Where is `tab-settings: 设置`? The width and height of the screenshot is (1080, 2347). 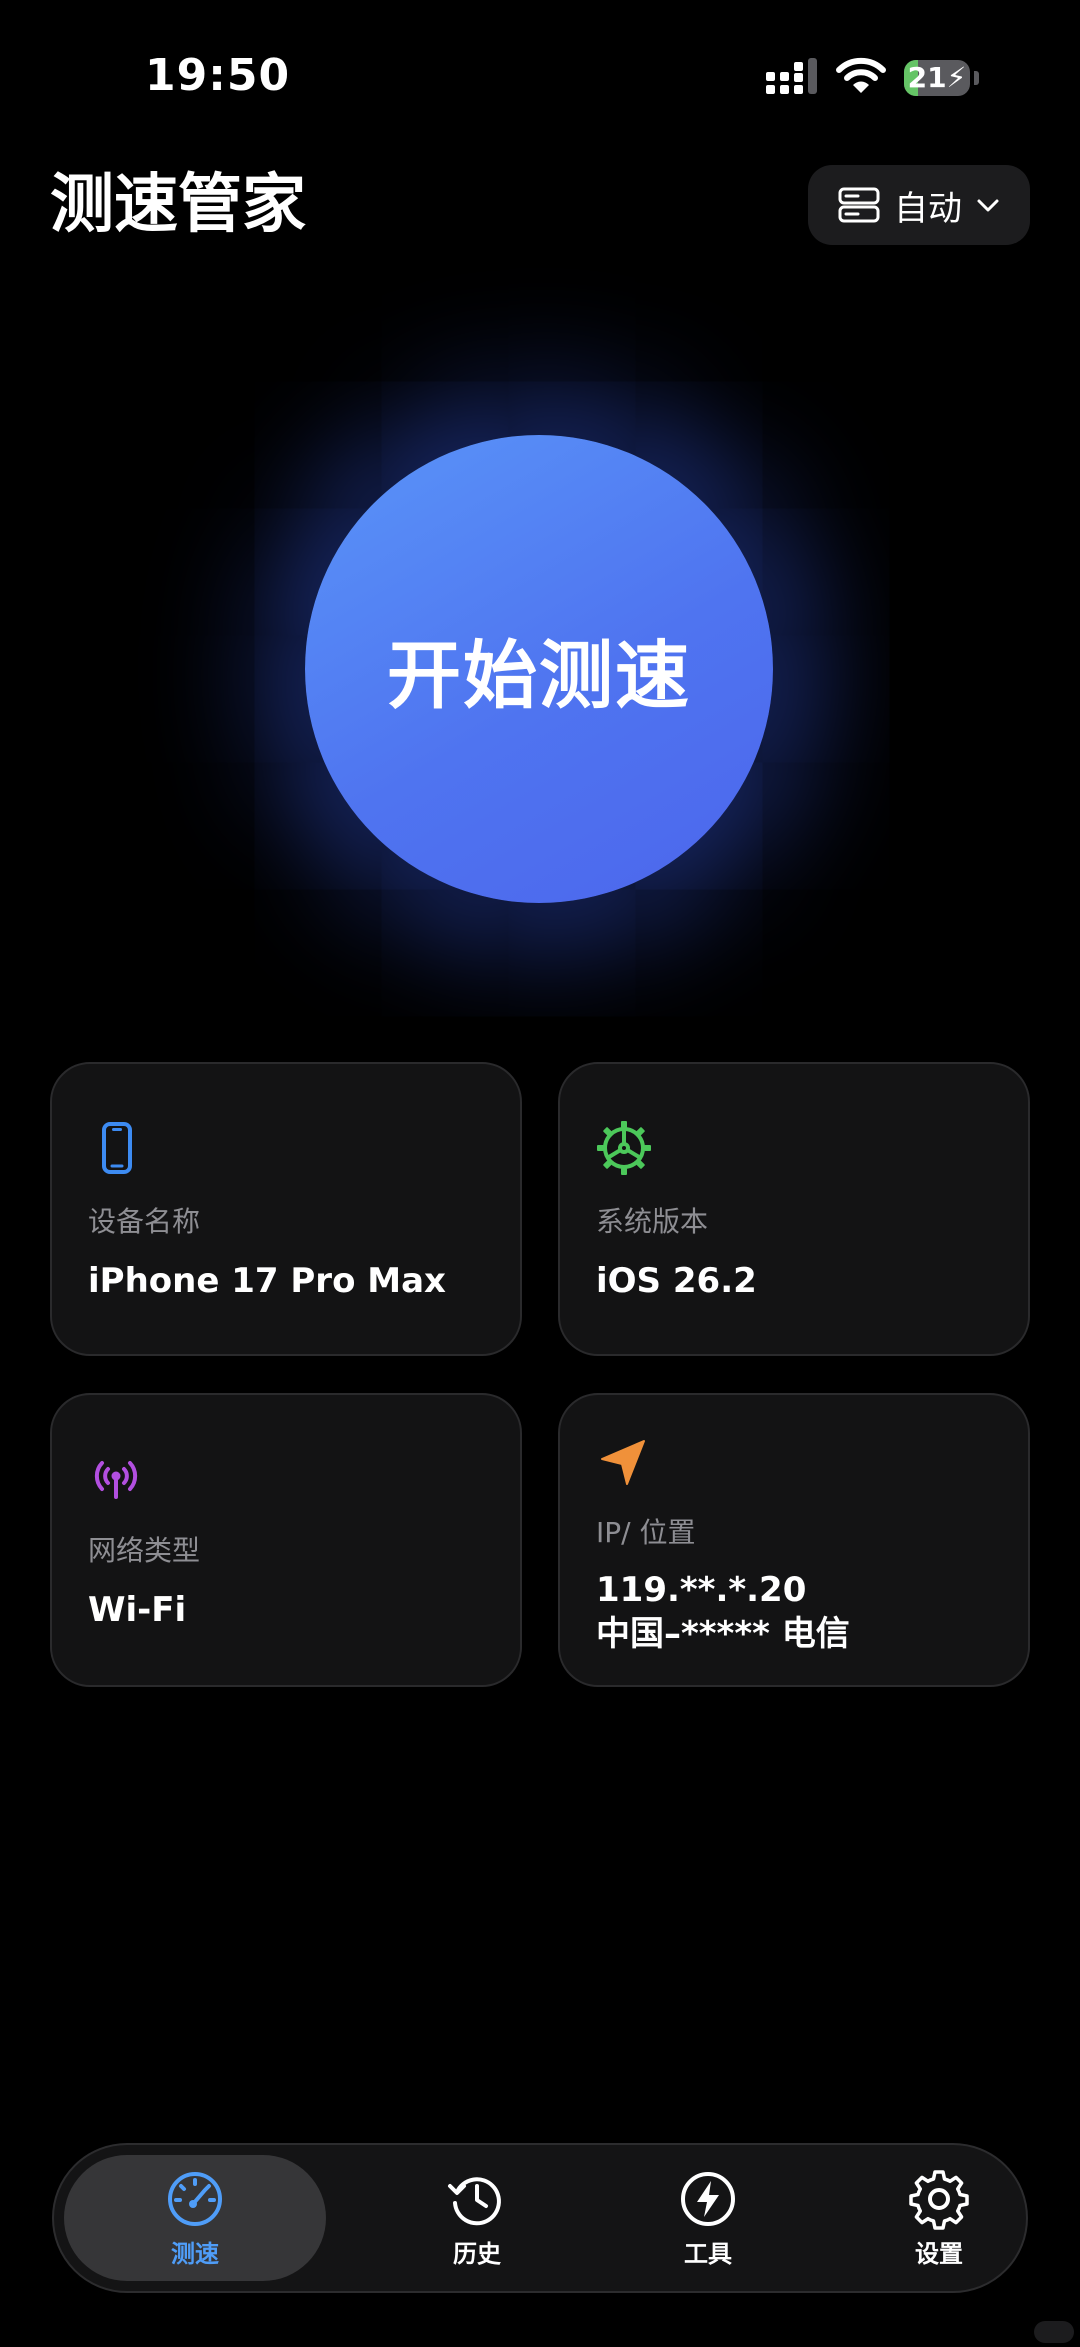 tab-settings: 设置 is located at coordinates (939, 2218).